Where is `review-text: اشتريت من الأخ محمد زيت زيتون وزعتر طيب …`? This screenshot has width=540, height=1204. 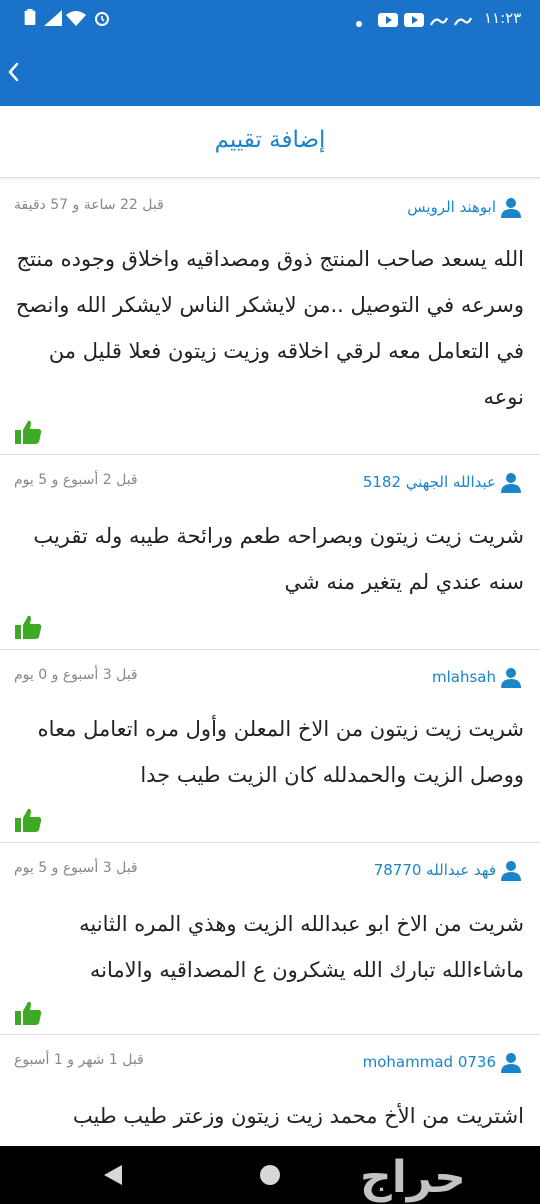 review-text: اشتريت من الأخ محمد زيت زيتون وزعتر طيب … is located at coordinates (298, 1116).